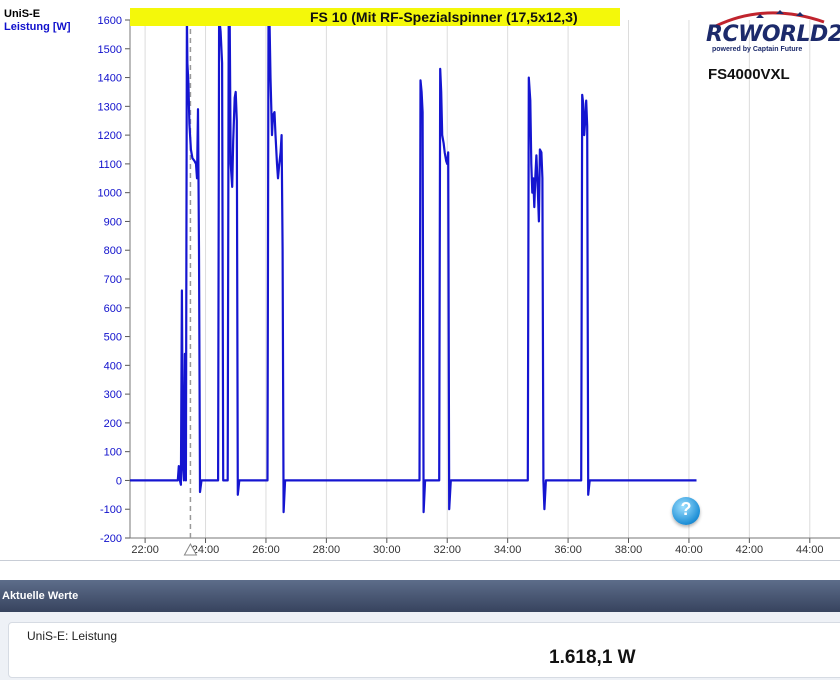 This screenshot has width=840, height=680. What do you see at coordinates (113, 424) in the screenshot?
I see `y-tick-label: 200` at bounding box center [113, 424].